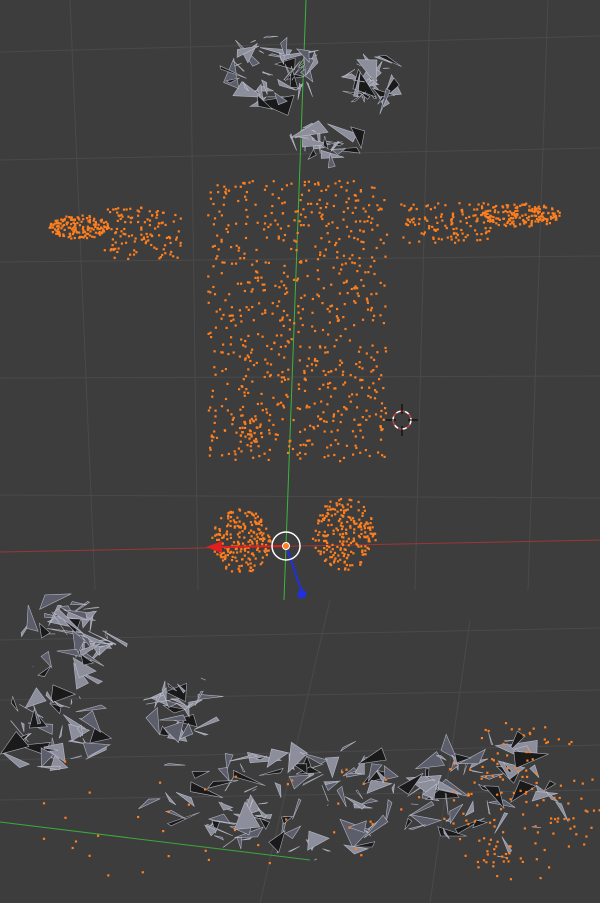  I want to click on z-axis-handle-line, so click(294, 569).